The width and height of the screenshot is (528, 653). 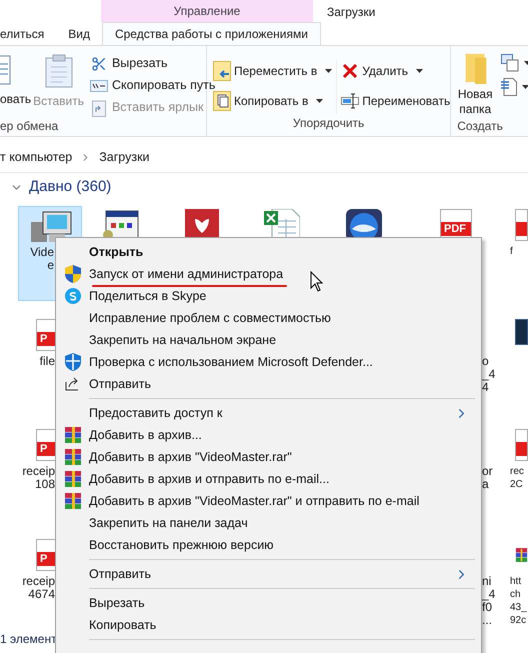 I want to click on clipboard-icon, so click(x=58, y=71).